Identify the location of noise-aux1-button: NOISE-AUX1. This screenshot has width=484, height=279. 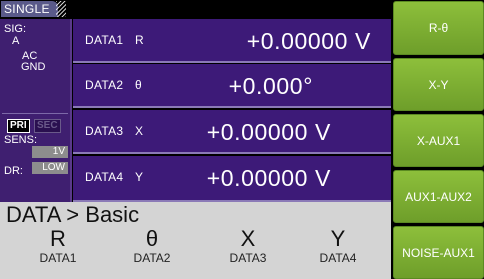
(438, 252).